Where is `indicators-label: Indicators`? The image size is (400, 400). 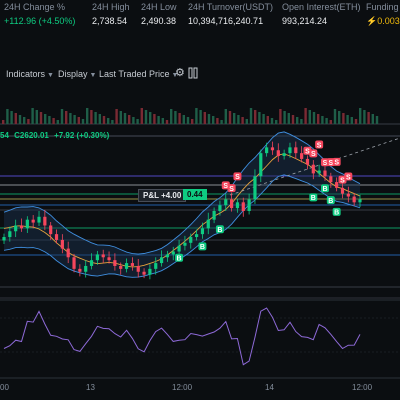
indicators-label: Indicators is located at coordinates (26, 74).